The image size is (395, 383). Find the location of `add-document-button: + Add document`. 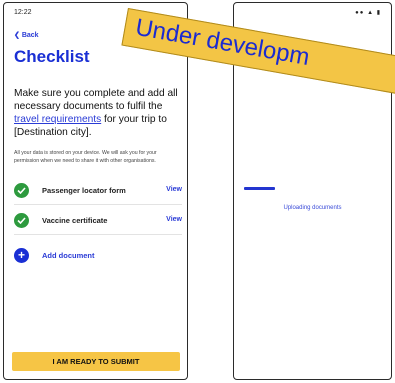

add-document-button: + Add document is located at coordinates (98, 255).